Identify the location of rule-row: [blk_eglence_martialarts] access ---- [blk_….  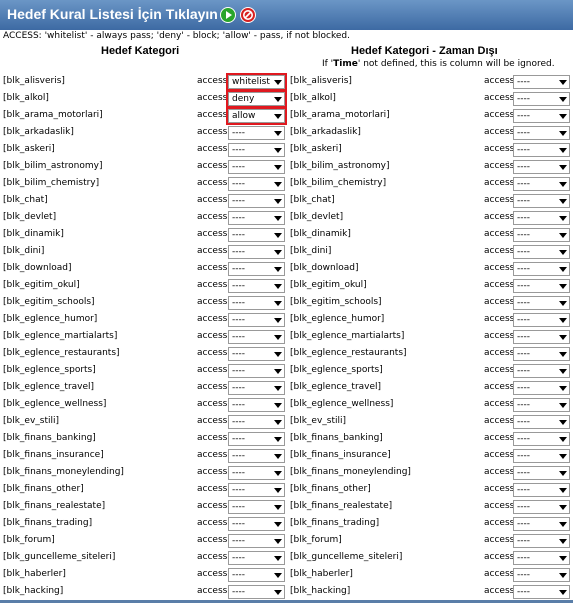
(286, 337).